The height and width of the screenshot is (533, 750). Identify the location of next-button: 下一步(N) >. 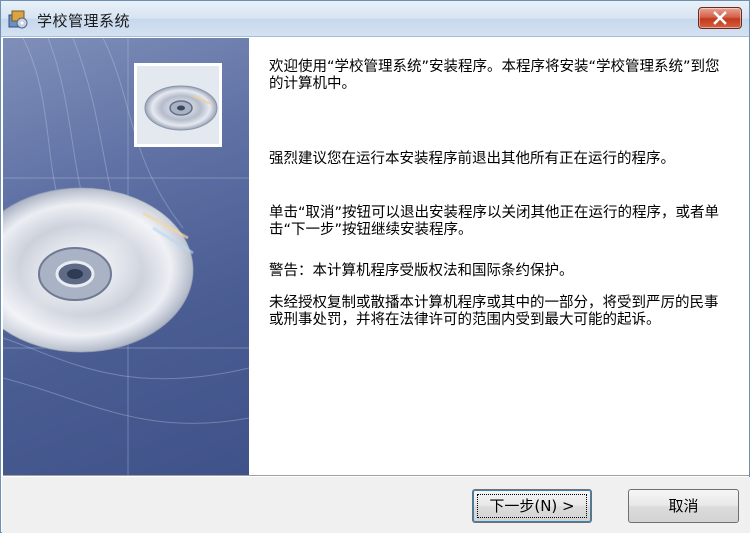
(532, 506).